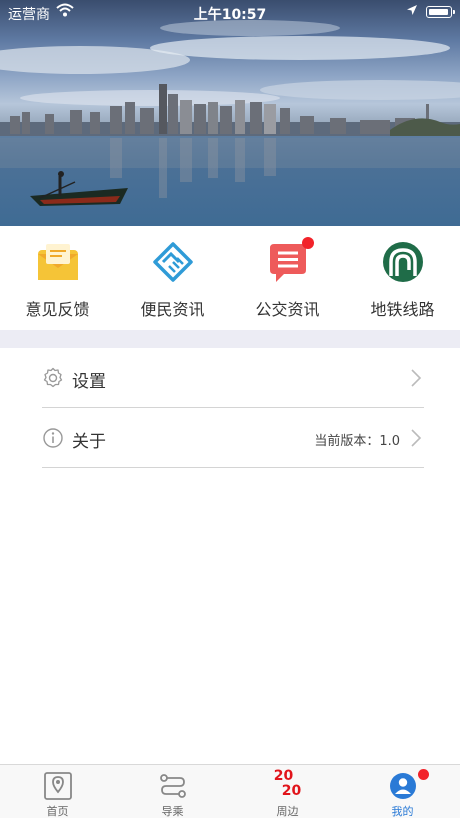 The image size is (460, 818). Describe the element at coordinates (230, 15) in the screenshot. I see `clock-time: 上午10:57` at that location.